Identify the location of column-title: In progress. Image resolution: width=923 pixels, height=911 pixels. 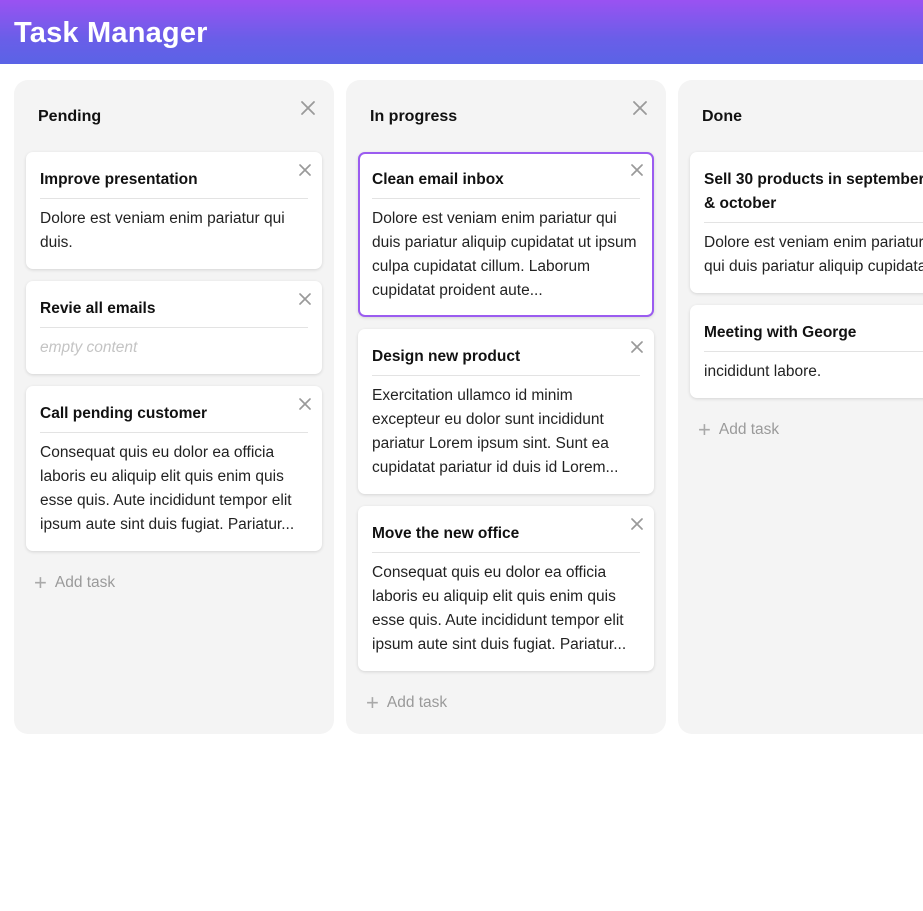
(414, 116).